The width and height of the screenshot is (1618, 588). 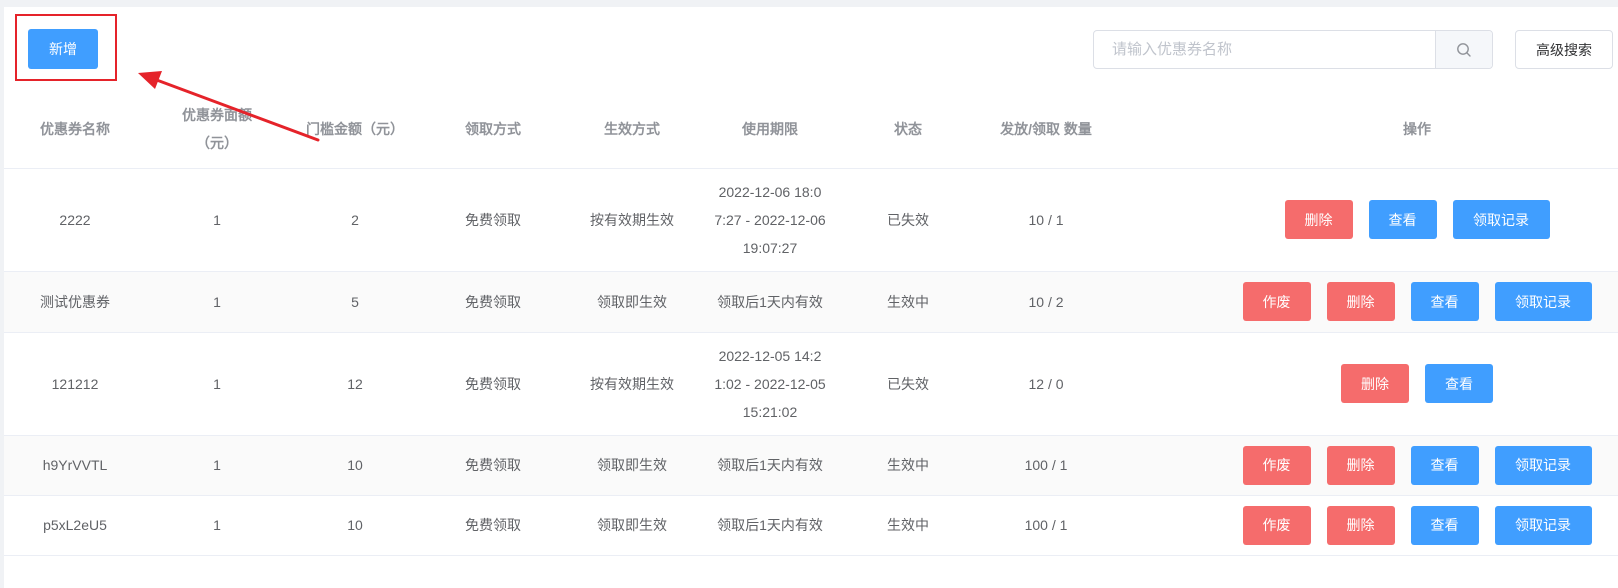 I want to click on advanced-search-button: 高级搜索, so click(x=1564, y=49).